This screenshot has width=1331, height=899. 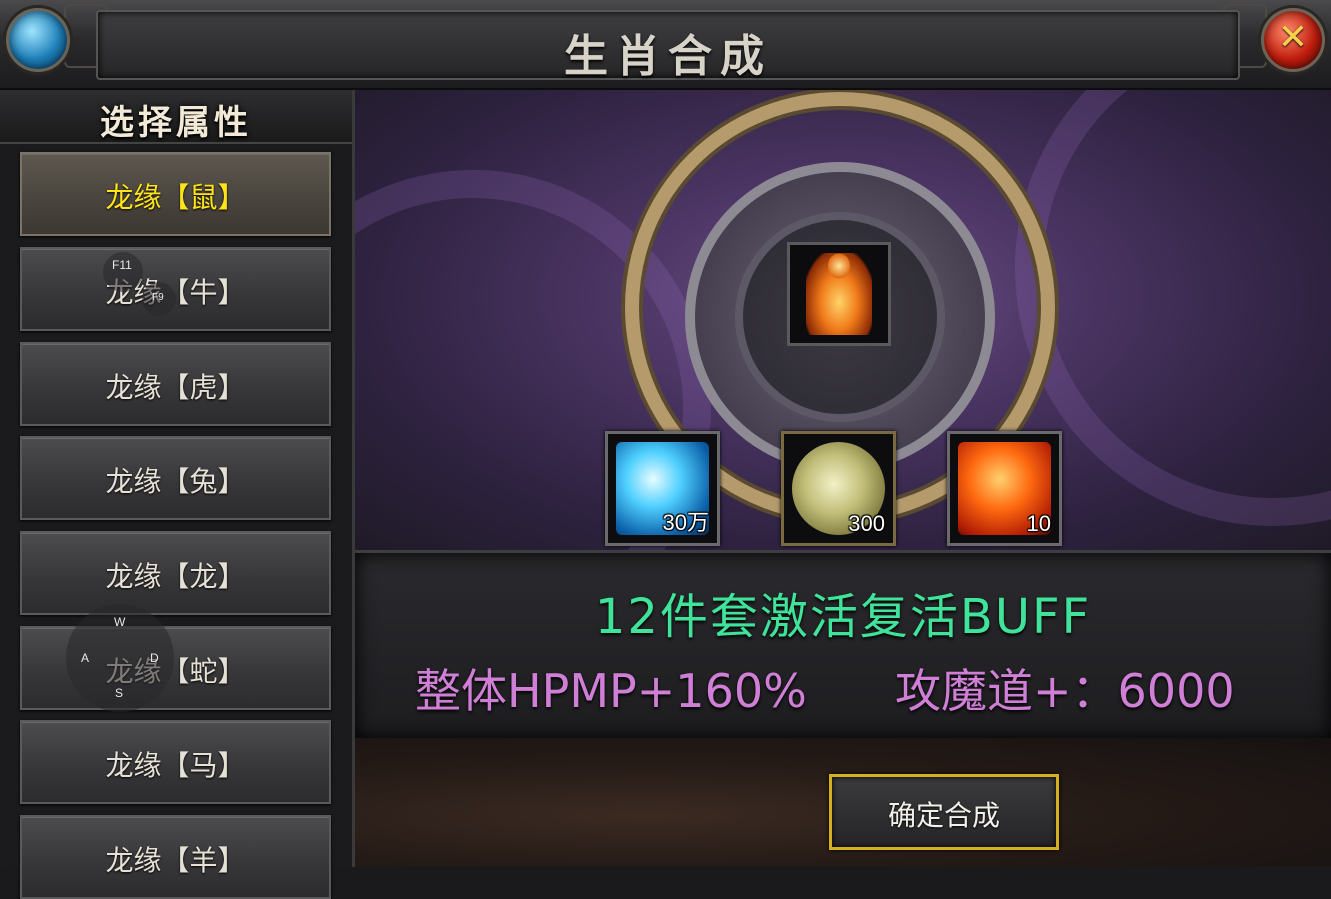 I want to click on figurine-head, so click(x=839, y=266).